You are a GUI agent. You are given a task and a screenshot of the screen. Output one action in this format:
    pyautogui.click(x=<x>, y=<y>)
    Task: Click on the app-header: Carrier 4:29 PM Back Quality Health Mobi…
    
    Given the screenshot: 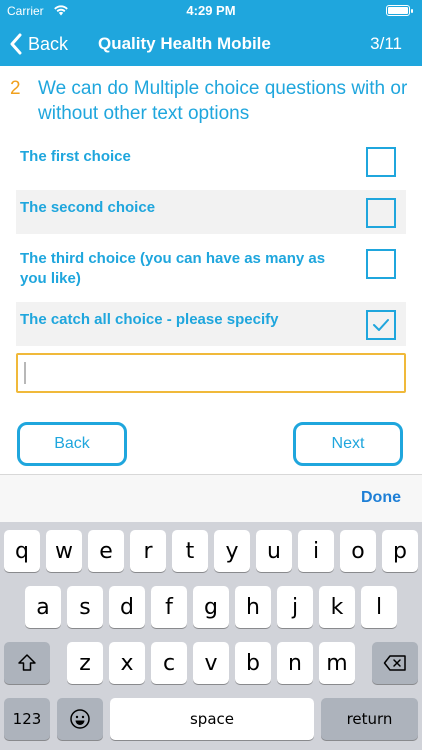 What is the action you would take?
    pyautogui.click(x=211, y=33)
    